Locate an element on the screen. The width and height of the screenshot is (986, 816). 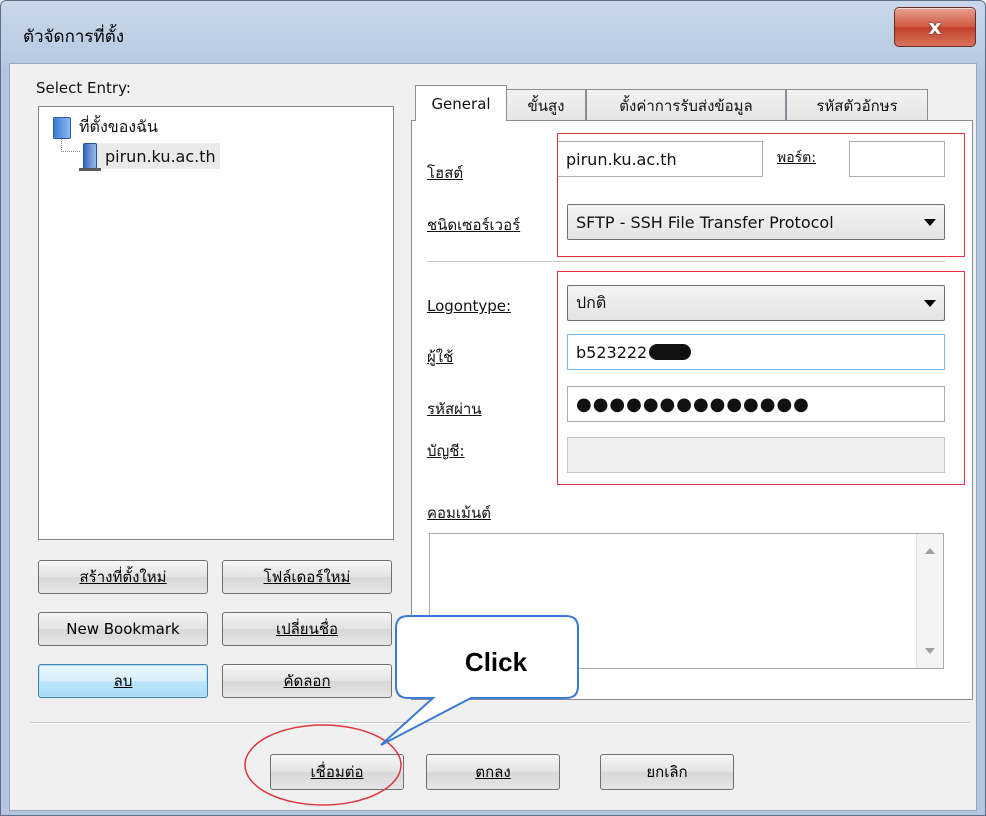
rename-button: เปลี่ยนชื่อ is located at coordinates (307, 629).